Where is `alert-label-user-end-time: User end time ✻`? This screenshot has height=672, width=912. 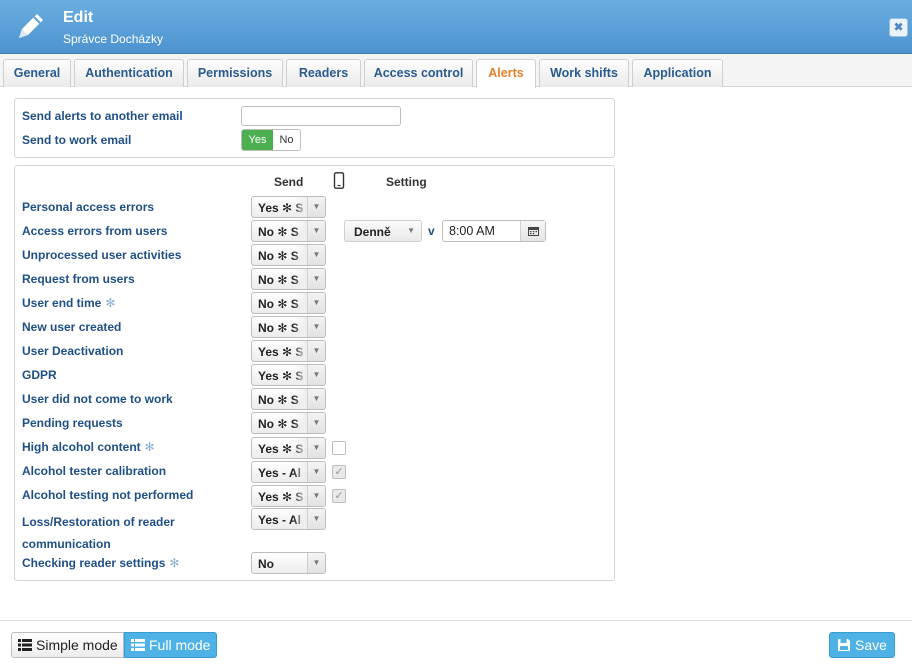
alert-label-user-end-time: User end time ✻ is located at coordinates (68, 303).